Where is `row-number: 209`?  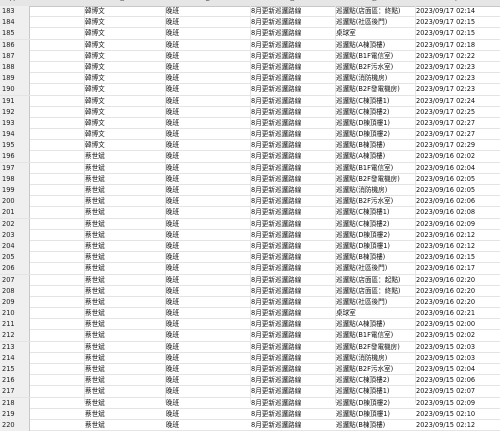 row-number: 209 is located at coordinates (15, 302).